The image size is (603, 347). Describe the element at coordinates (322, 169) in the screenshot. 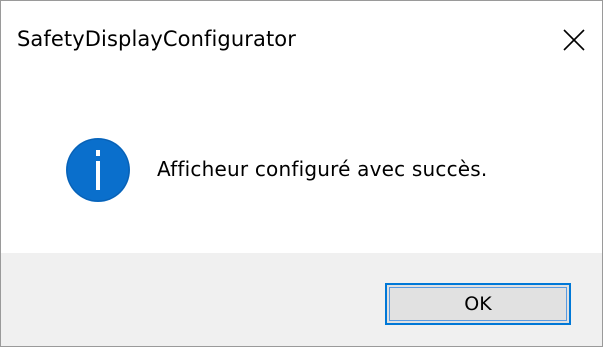

I see `message-text: Afficheur configuré avec succès.` at that location.